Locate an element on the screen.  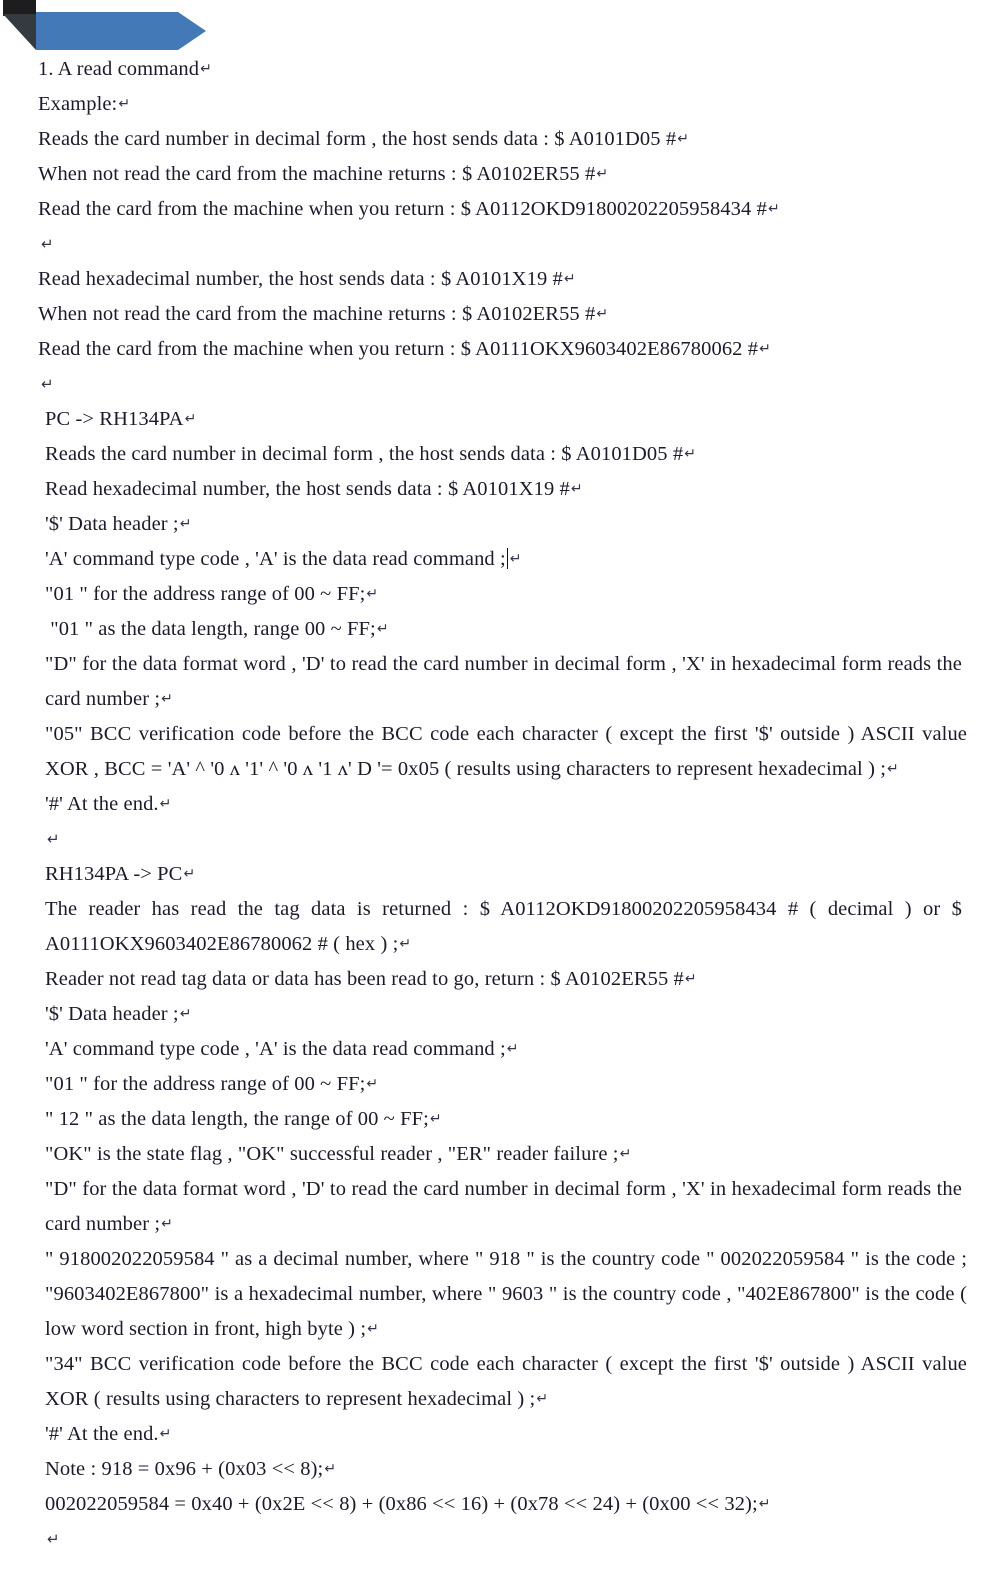
pc-to-reader-title-text: PC -> RH134PA is located at coordinates (114, 419).